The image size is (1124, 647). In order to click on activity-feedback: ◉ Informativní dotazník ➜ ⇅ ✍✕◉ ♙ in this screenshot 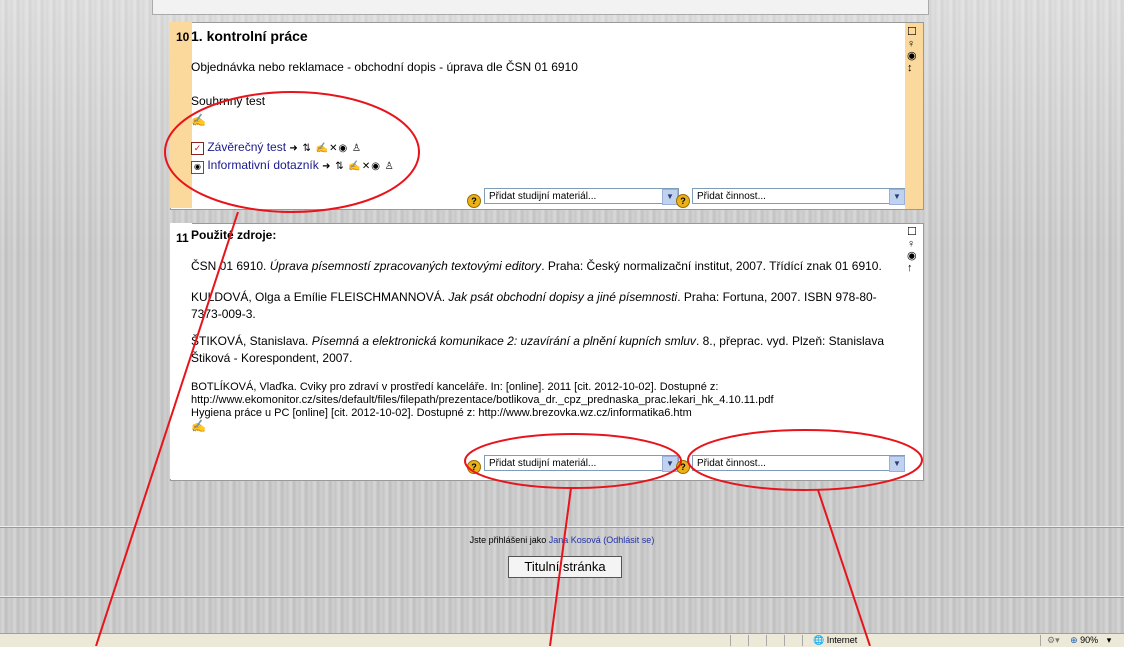, I will do `click(293, 166)`.